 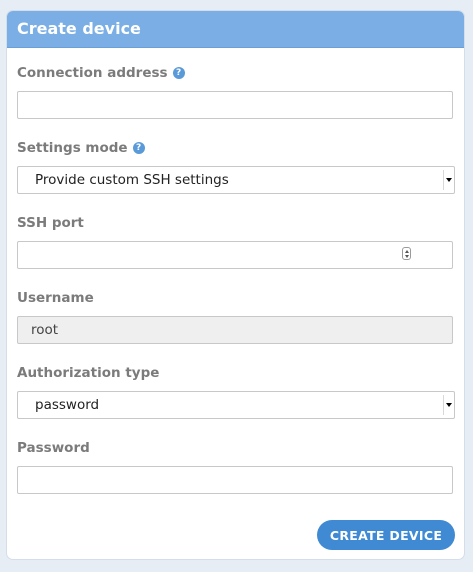 I want to click on ssh-port-input, so click(x=235, y=255).